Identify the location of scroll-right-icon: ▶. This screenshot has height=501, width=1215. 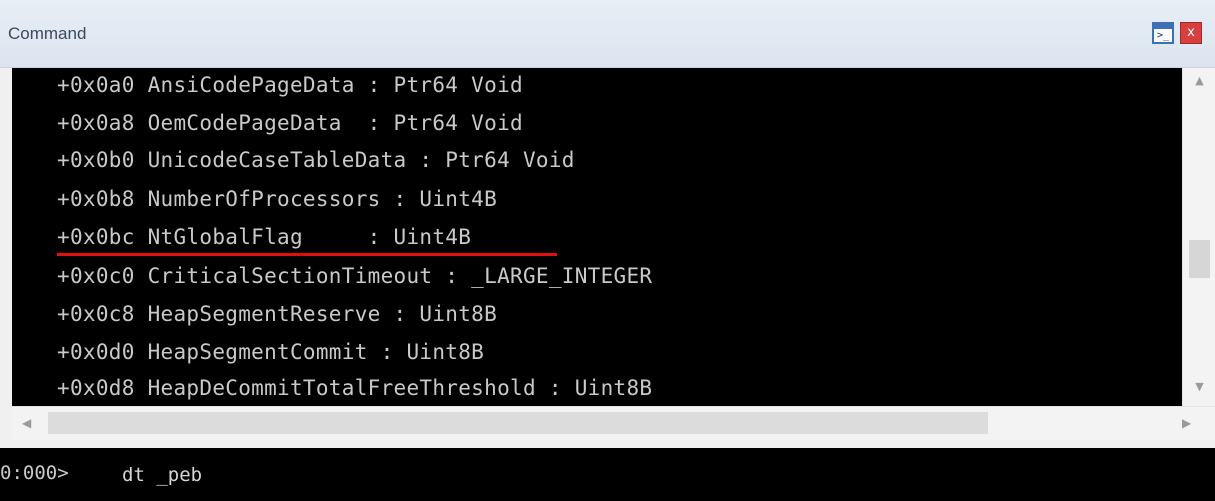
(1186, 423).